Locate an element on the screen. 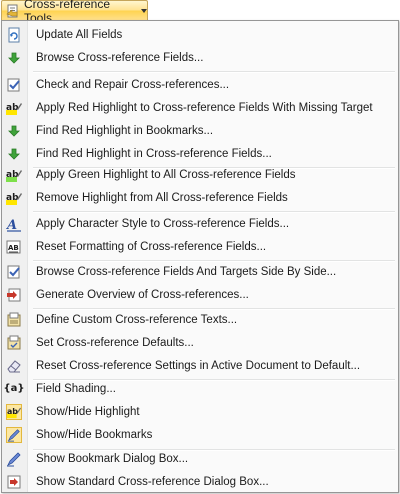 The image size is (400, 494). menu-item-show-hide-bookmarks: Show/Hide Bookmarks is located at coordinates (200, 435).